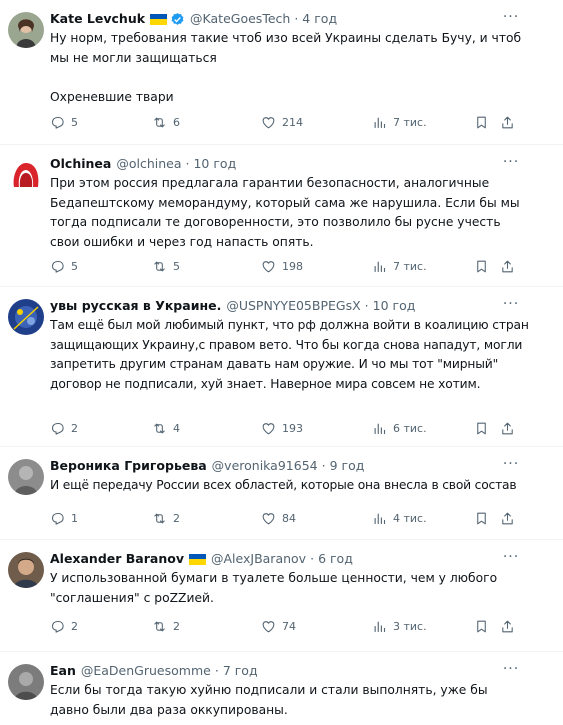 The height and width of the screenshot is (725, 563). What do you see at coordinates (146, 671) in the screenshot?
I see `author-handle: @EaDenGruesomme` at bounding box center [146, 671].